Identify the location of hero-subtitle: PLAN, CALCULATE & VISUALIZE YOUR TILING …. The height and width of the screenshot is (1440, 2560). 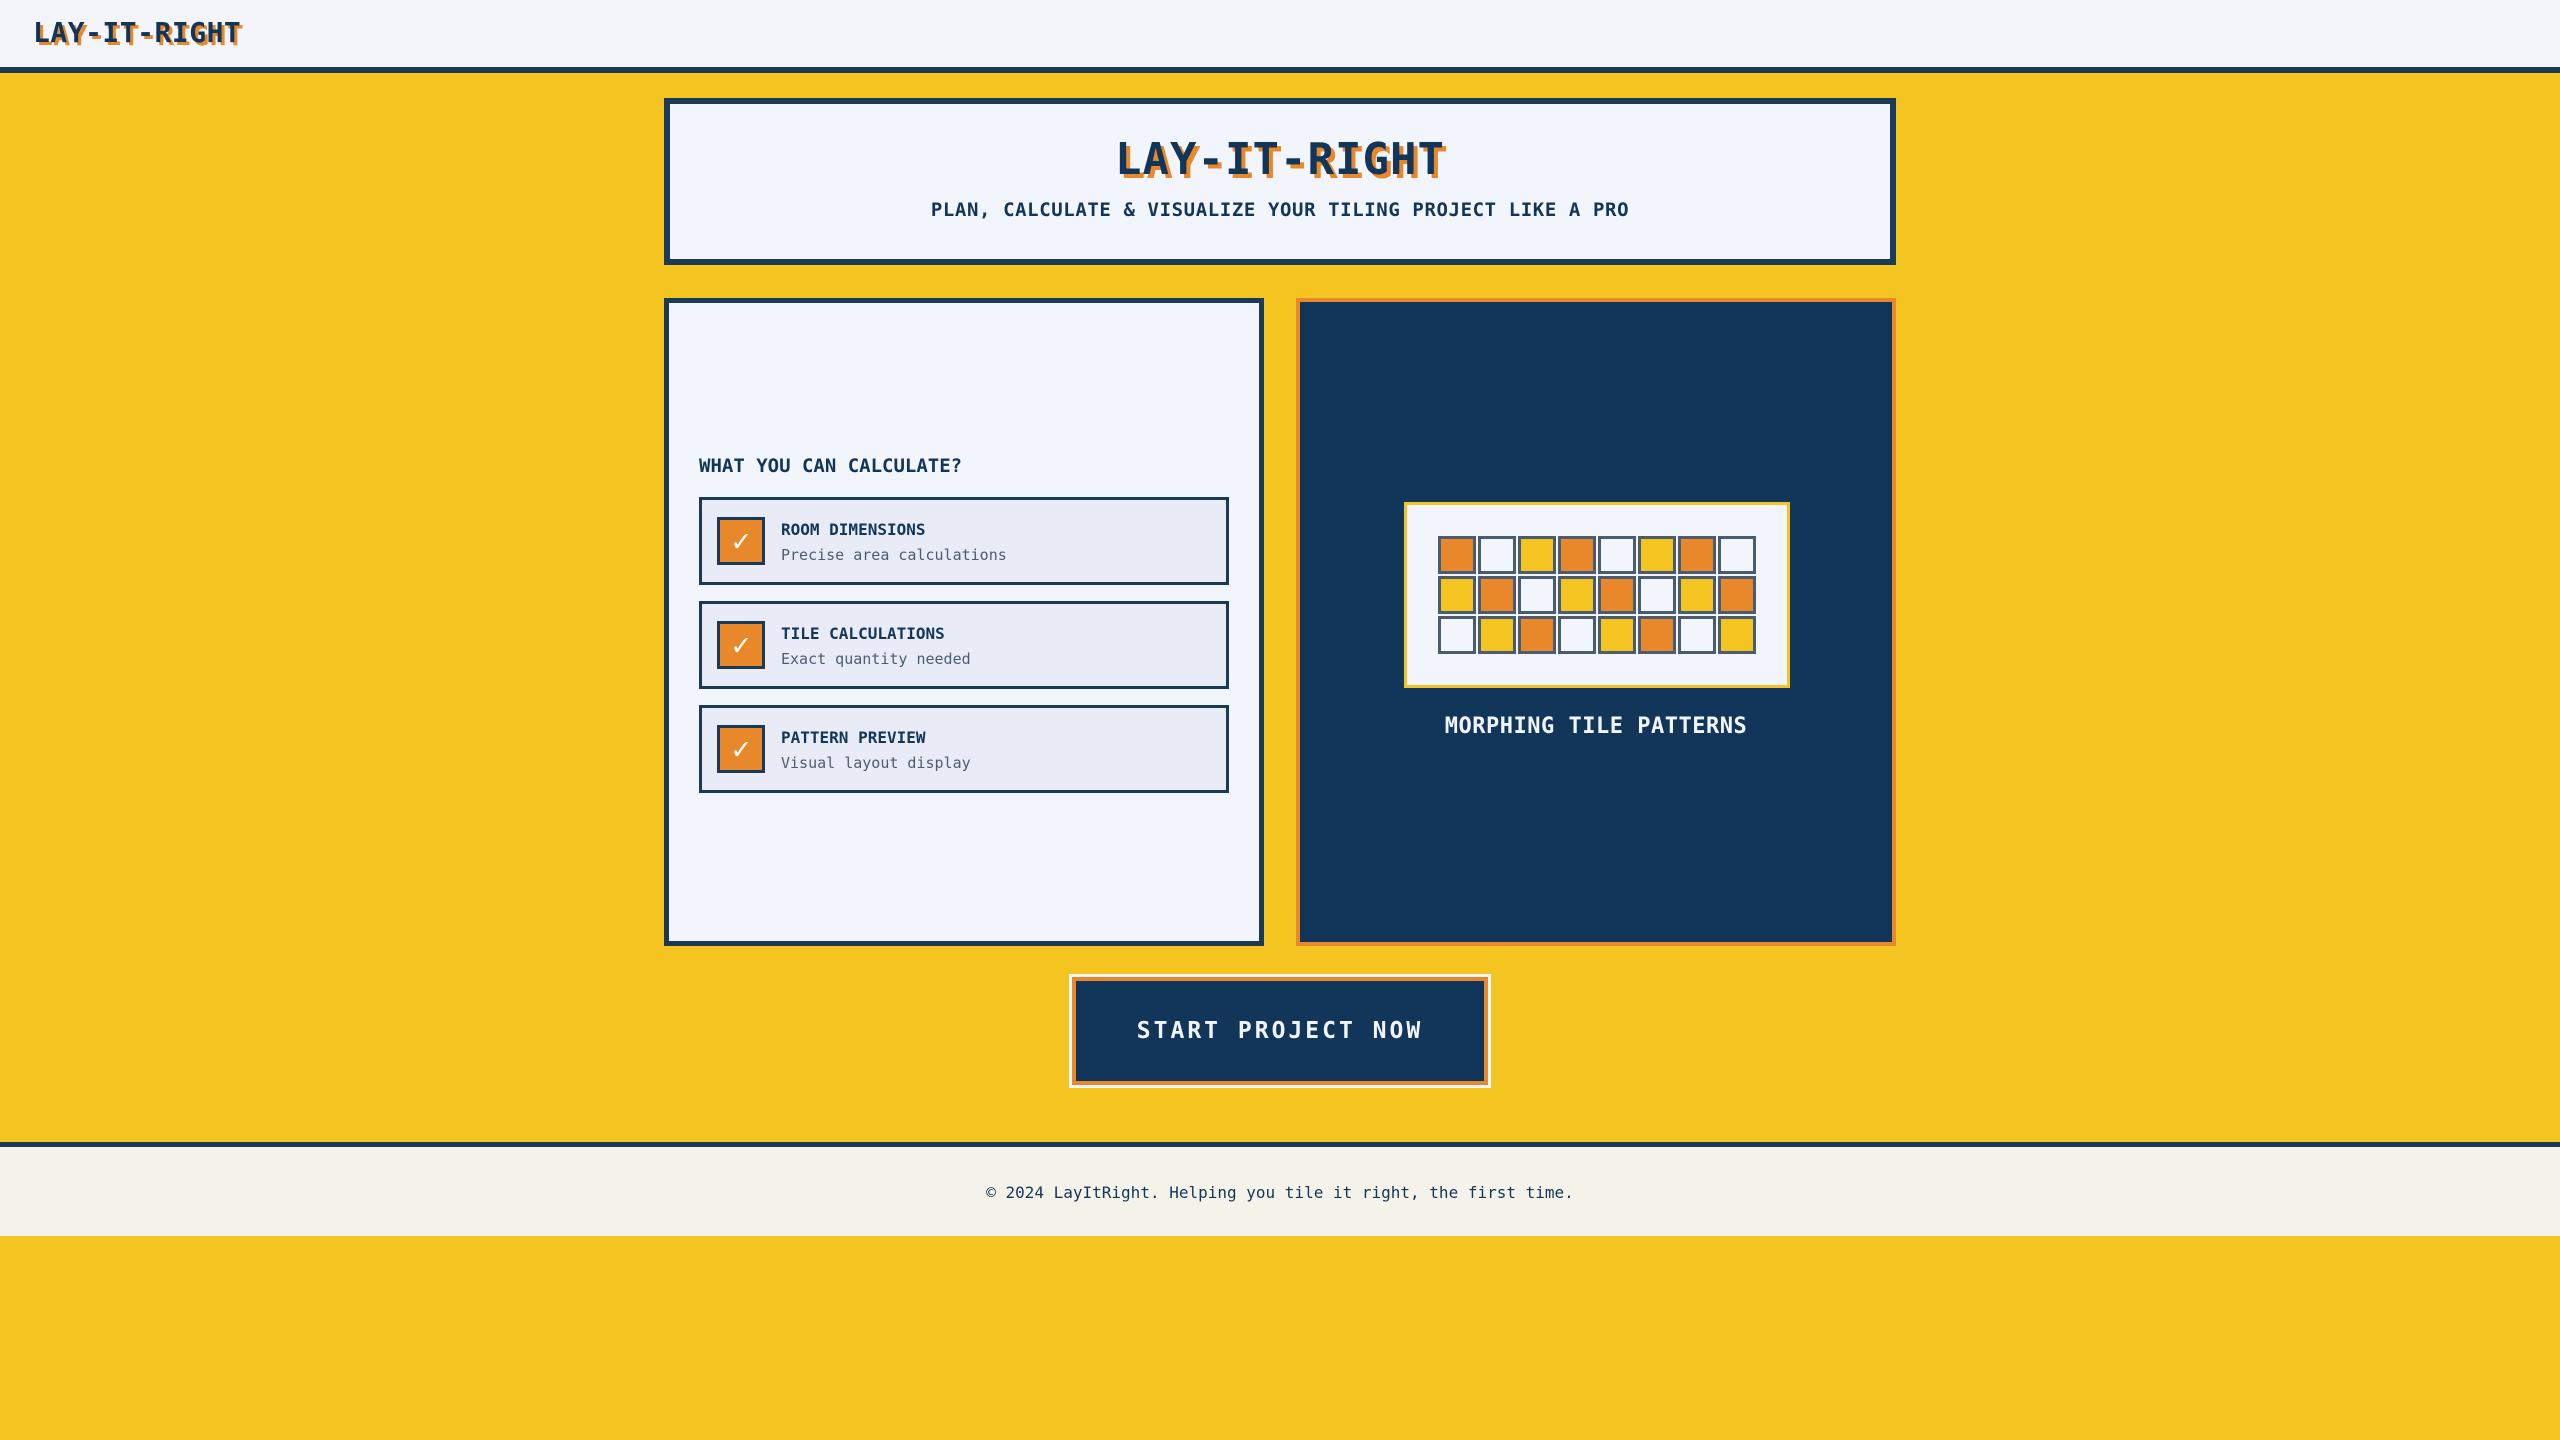
(1280, 210).